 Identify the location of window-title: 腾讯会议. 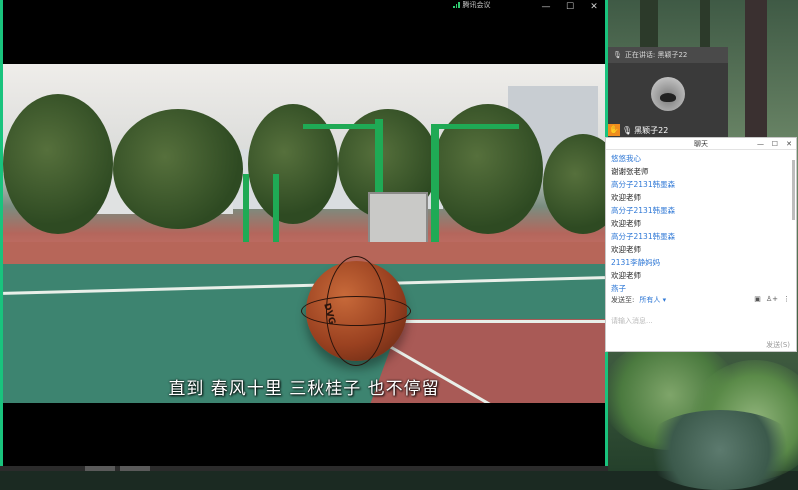
(472, 5).